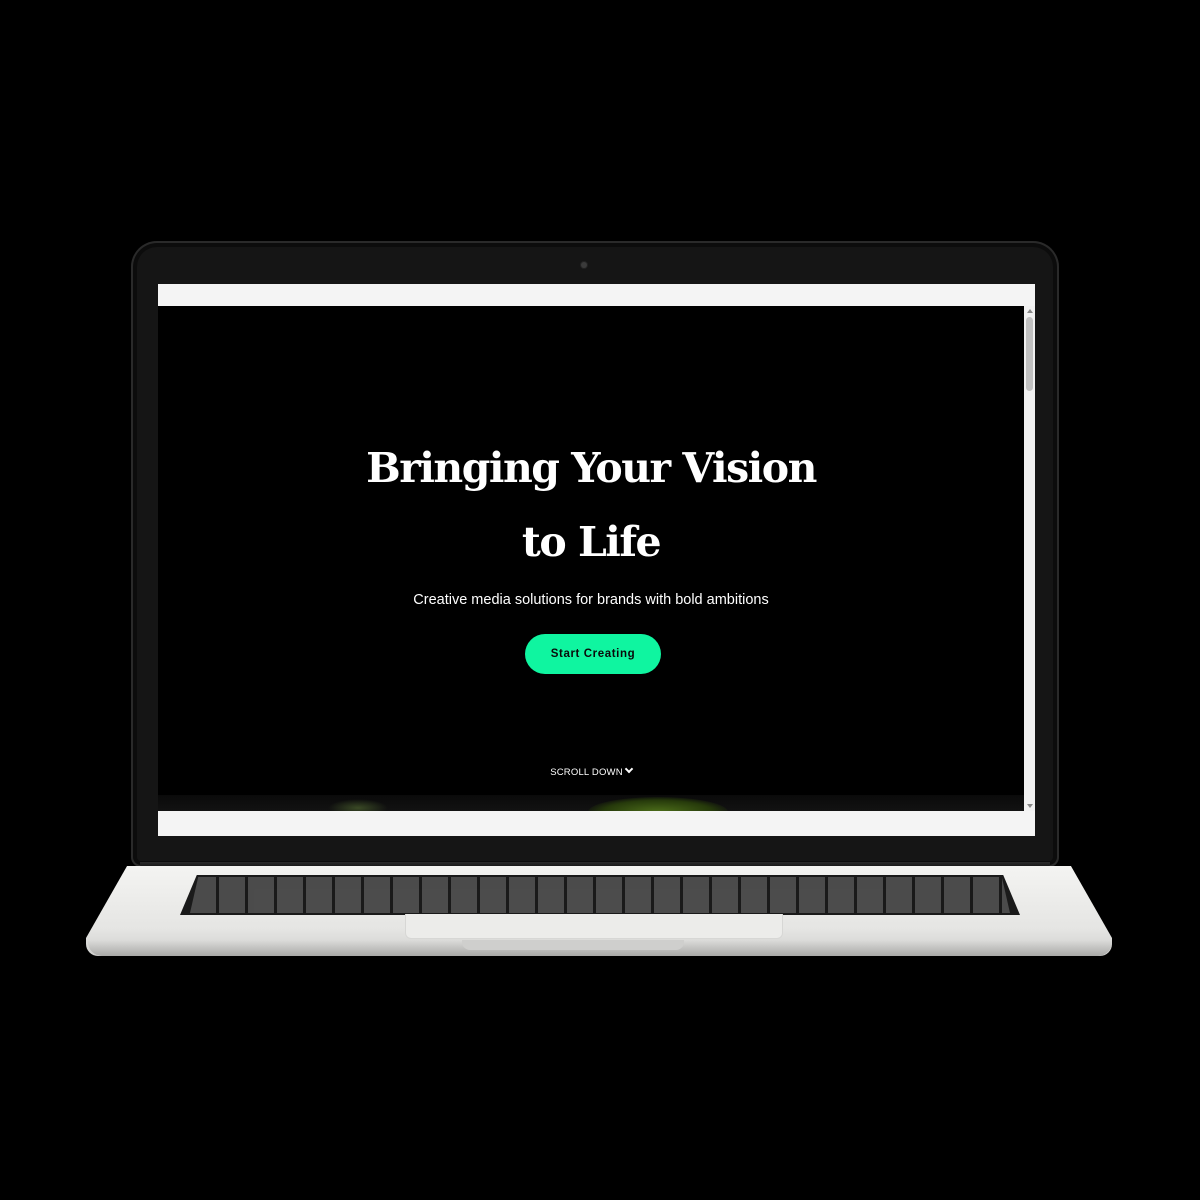 This screenshot has width=1200, height=1200. Describe the element at coordinates (596, 295) in the screenshot. I see `browser-top-bar` at that location.